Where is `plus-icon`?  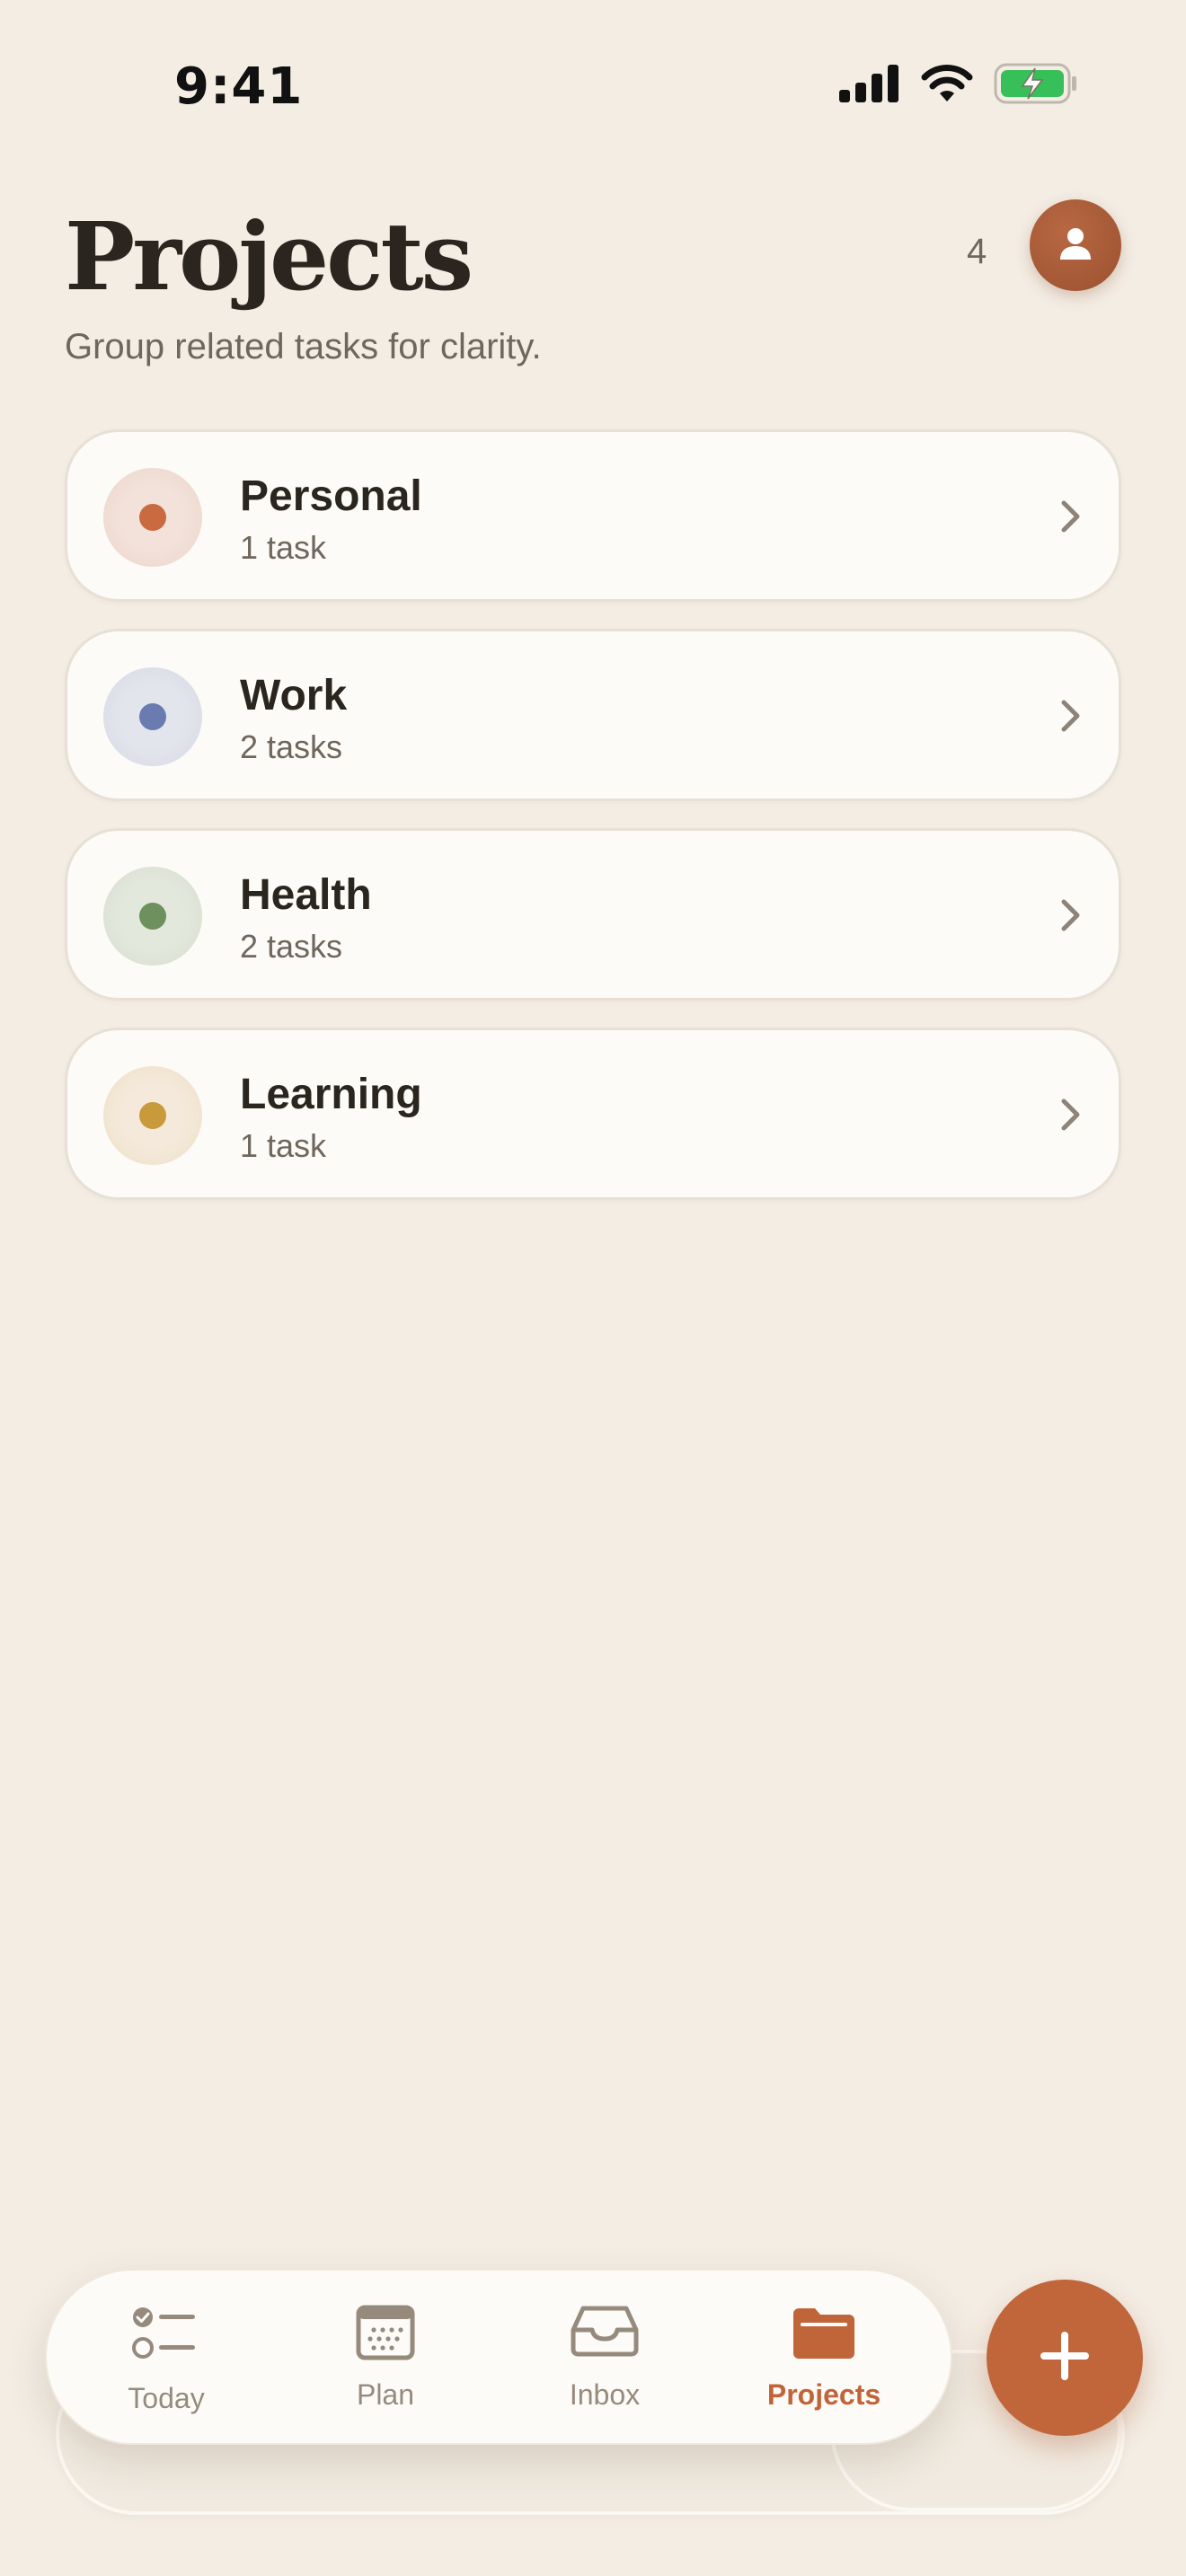 plus-icon is located at coordinates (1065, 2358).